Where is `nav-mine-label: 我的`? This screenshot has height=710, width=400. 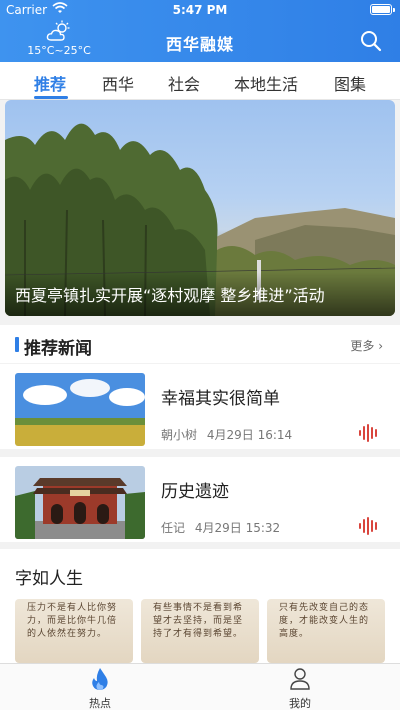 nav-mine-label: 我的 is located at coordinates (300, 703).